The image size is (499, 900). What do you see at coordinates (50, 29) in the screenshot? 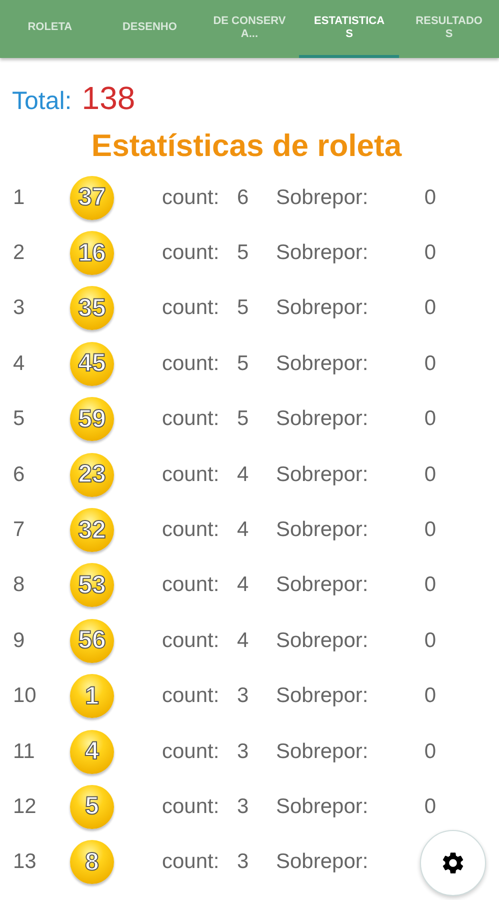
I see `tab: ROLETA` at bounding box center [50, 29].